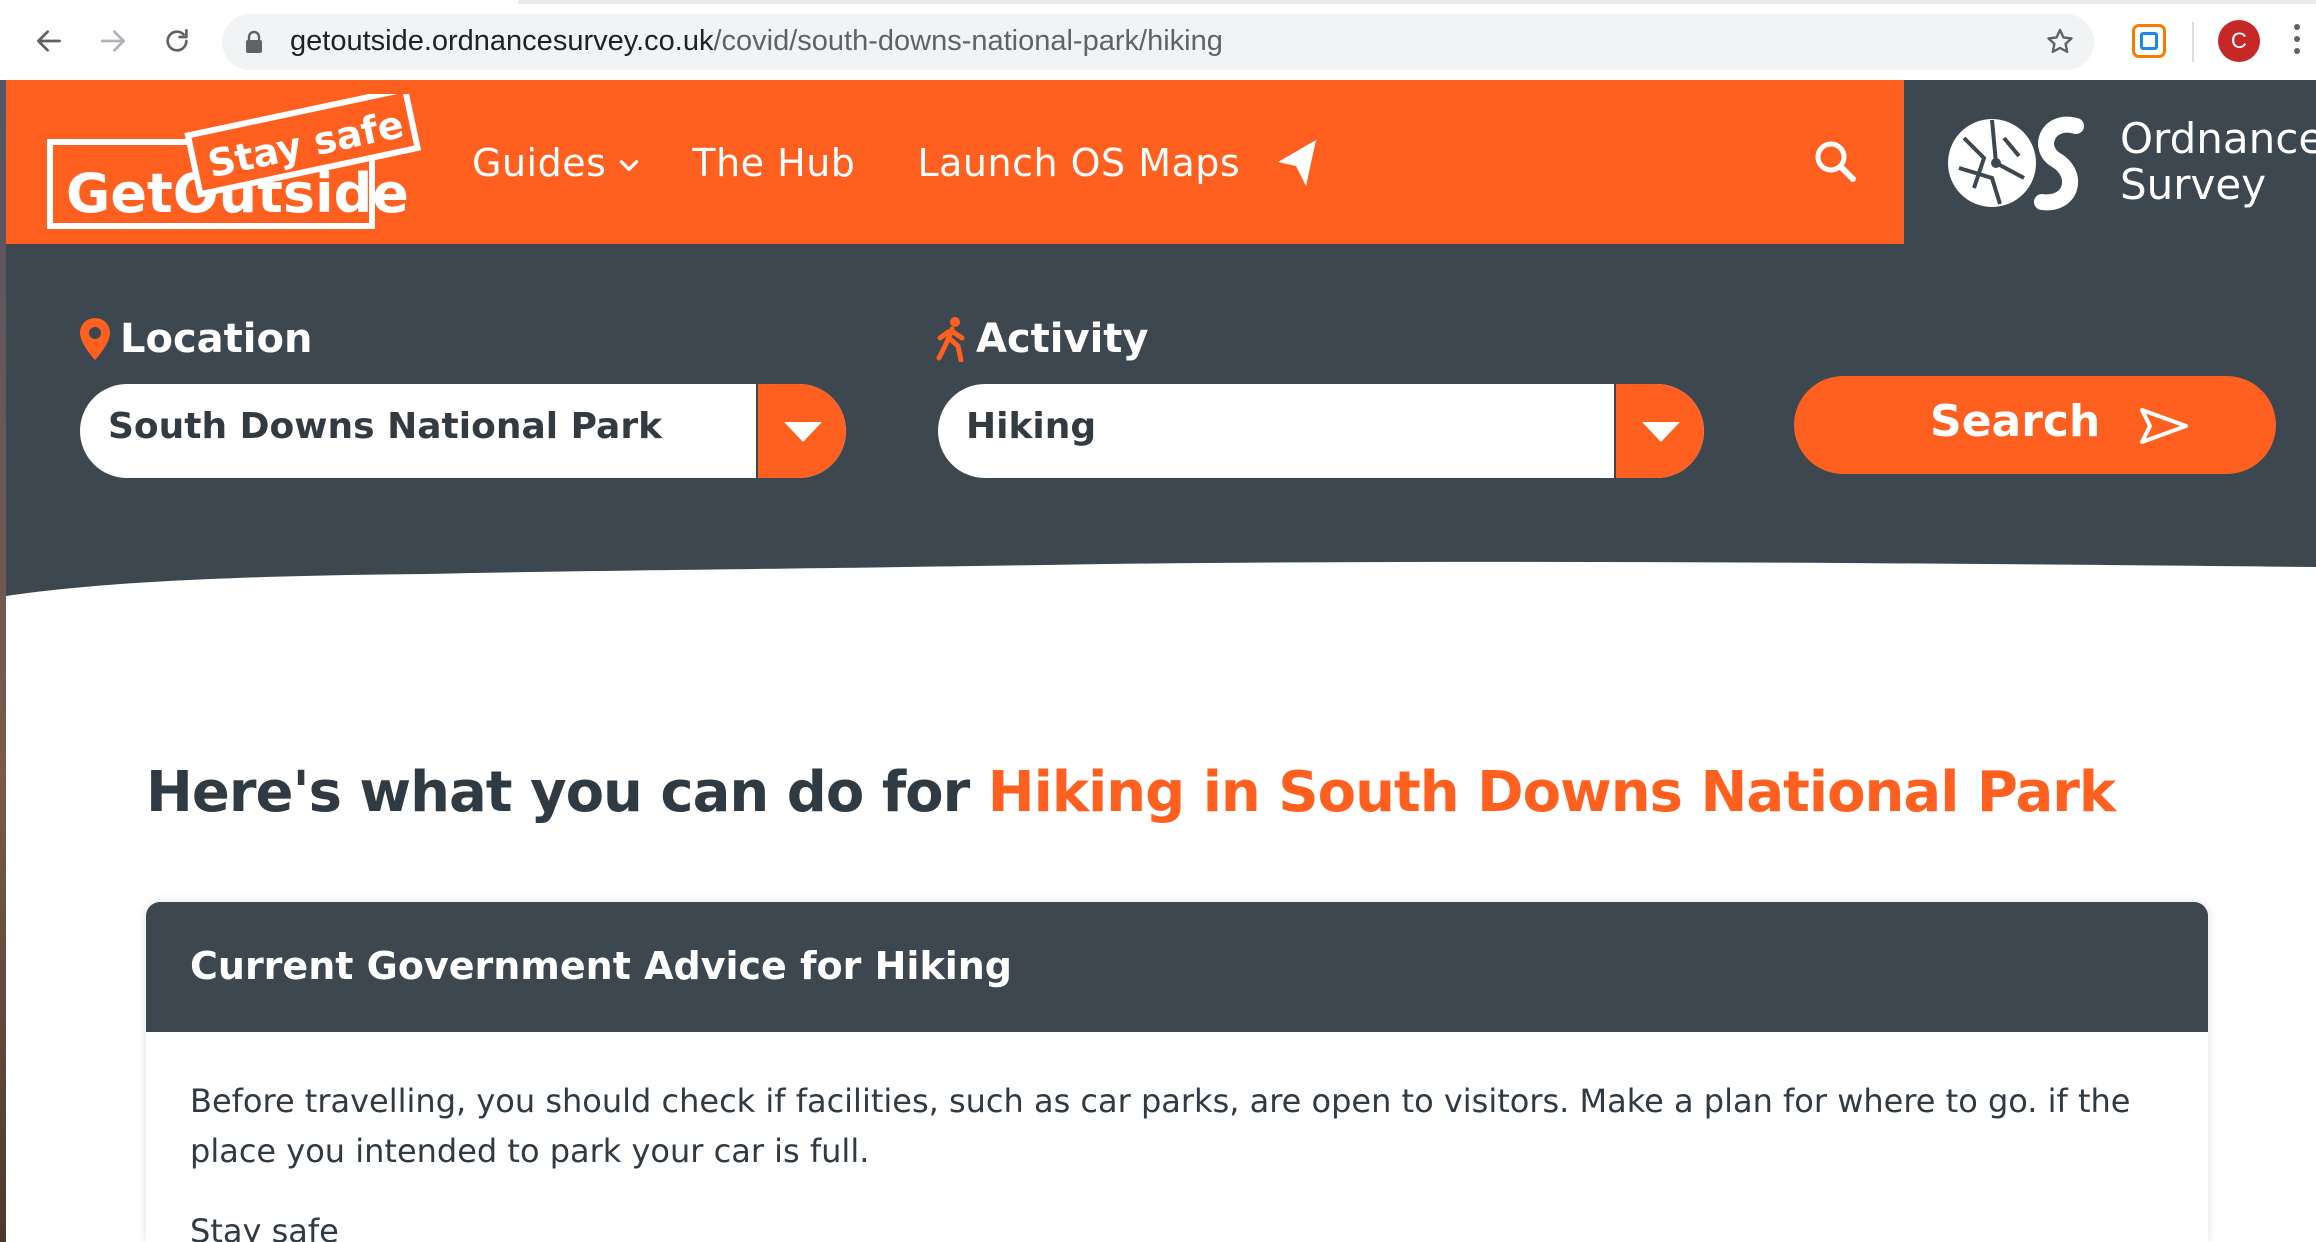 This screenshot has width=2316, height=1242. I want to click on location-dropdown-button, so click(801, 431).